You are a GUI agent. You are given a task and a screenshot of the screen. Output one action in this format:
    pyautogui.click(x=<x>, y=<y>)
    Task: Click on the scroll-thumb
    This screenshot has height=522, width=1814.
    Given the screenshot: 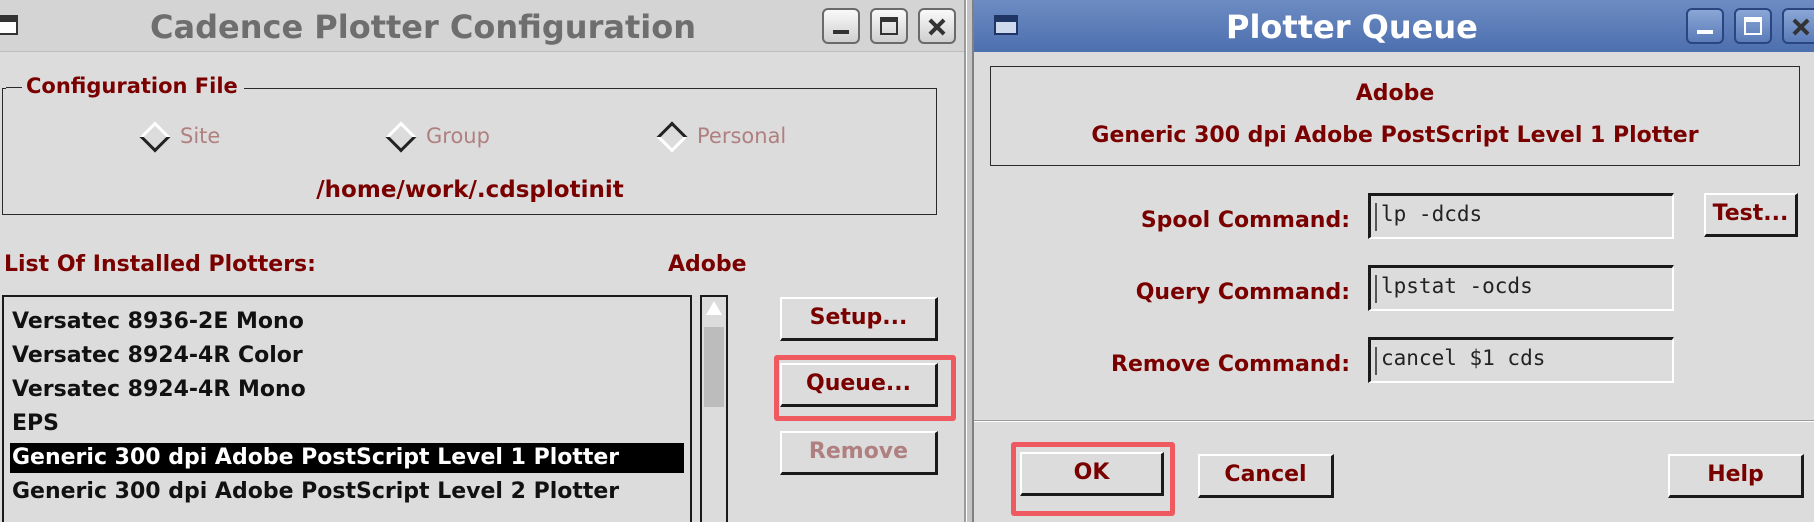 What is the action you would take?
    pyautogui.click(x=714, y=367)
    